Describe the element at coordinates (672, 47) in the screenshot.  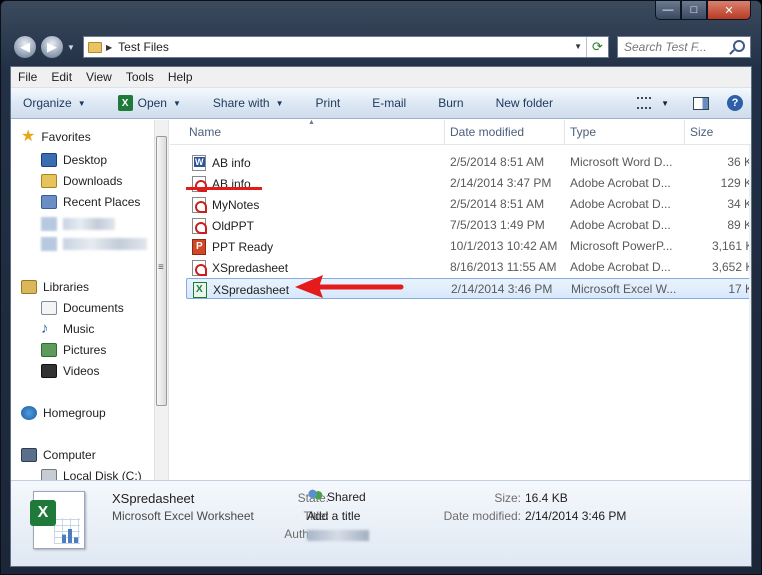
I see `search-input` at that location.